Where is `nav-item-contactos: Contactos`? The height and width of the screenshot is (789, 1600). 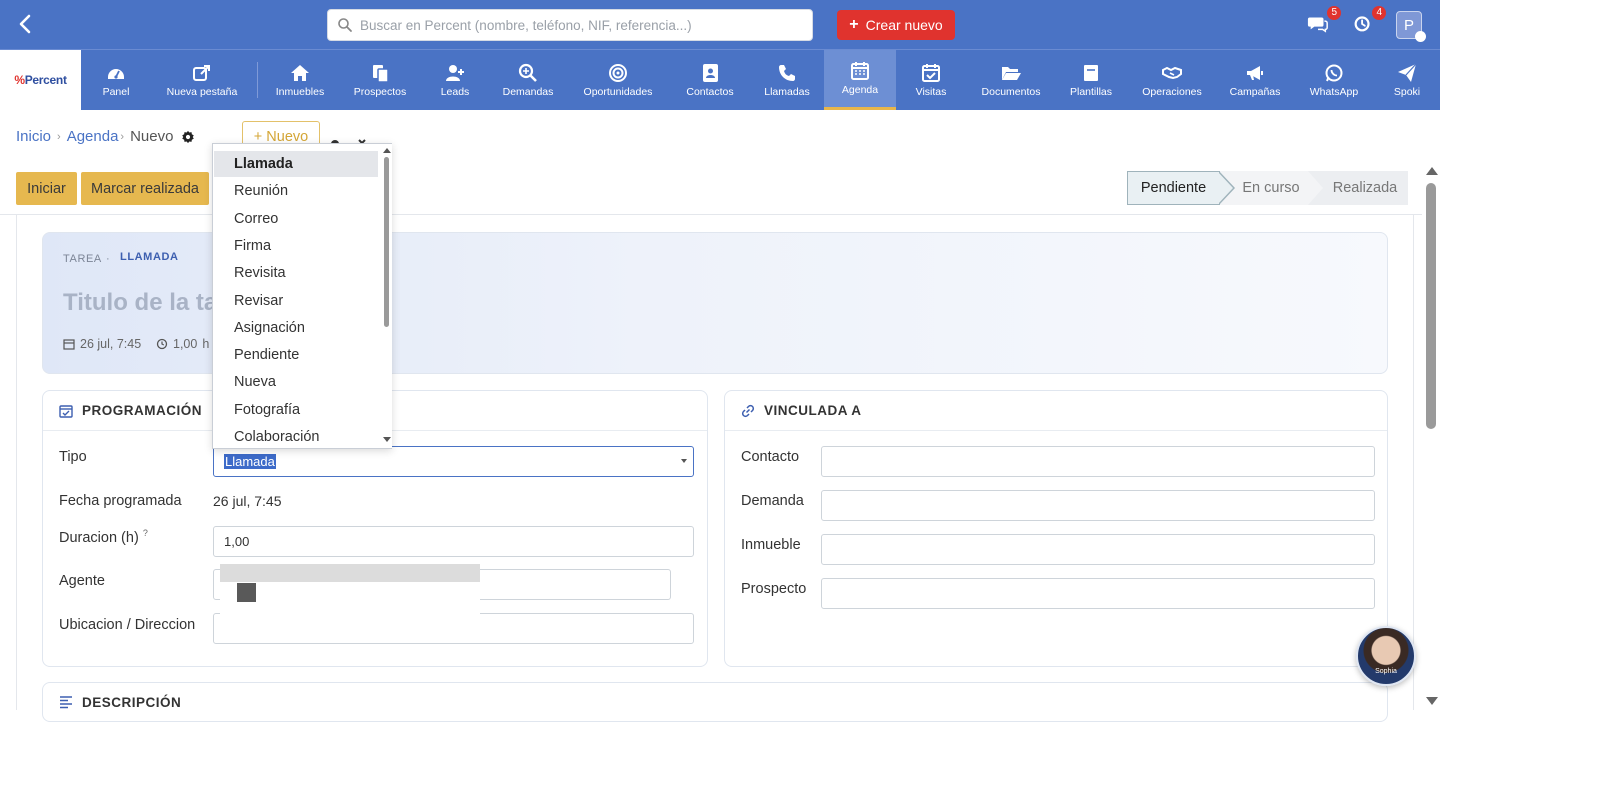 nav-item-contactos: Contactos is located at coordinates (710, 80).